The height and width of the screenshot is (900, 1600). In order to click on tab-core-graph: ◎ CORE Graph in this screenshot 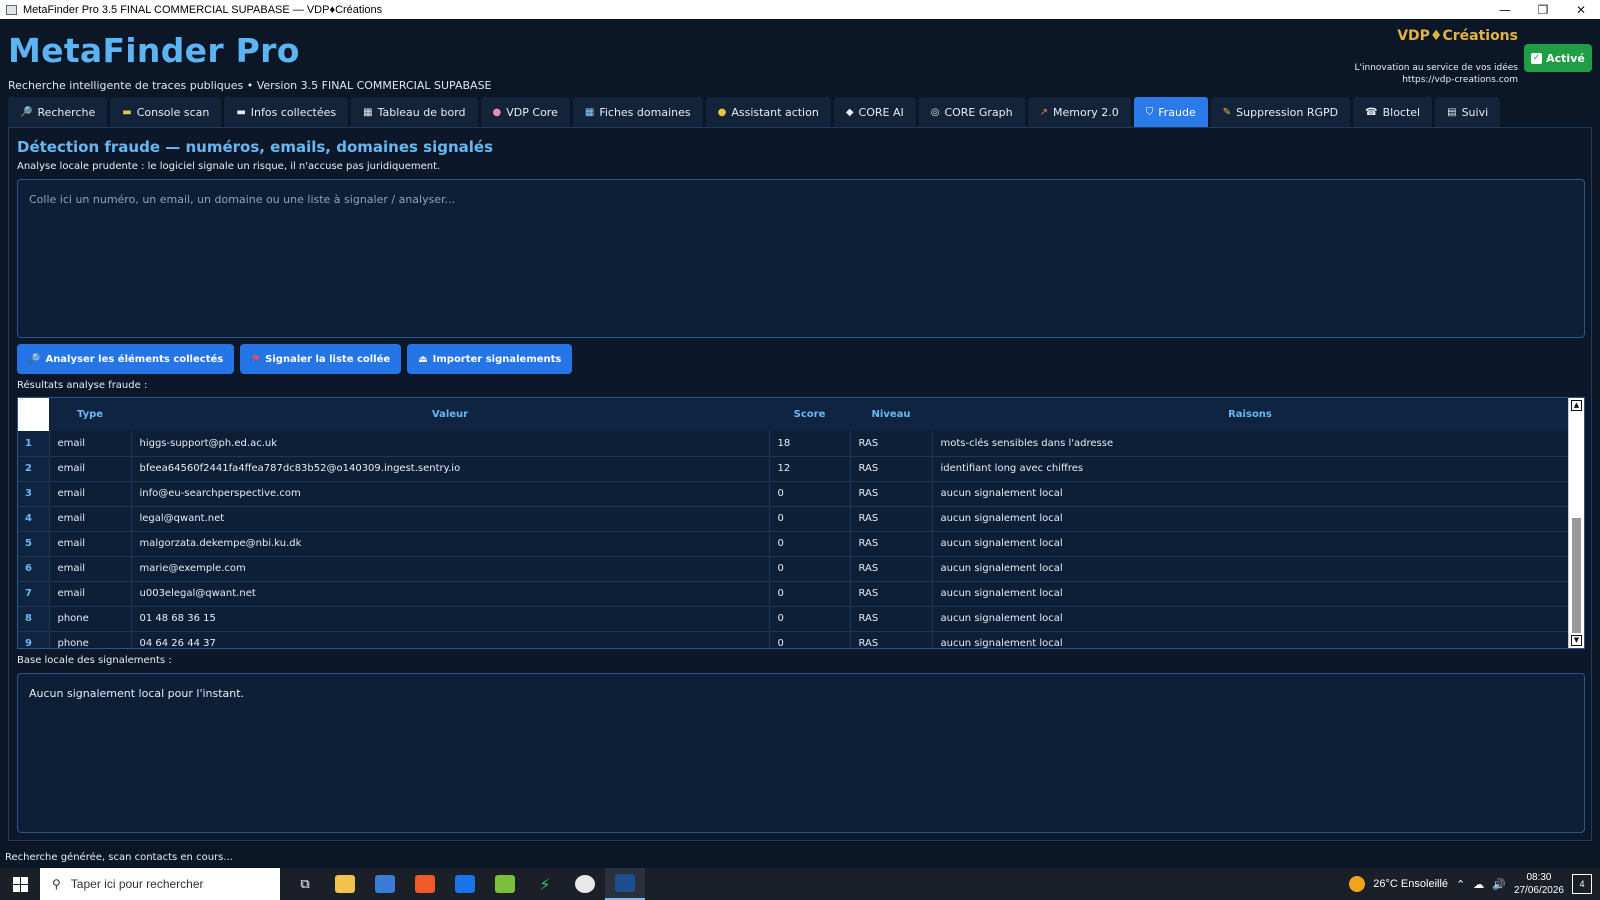, I will do `click(971, 112)`.